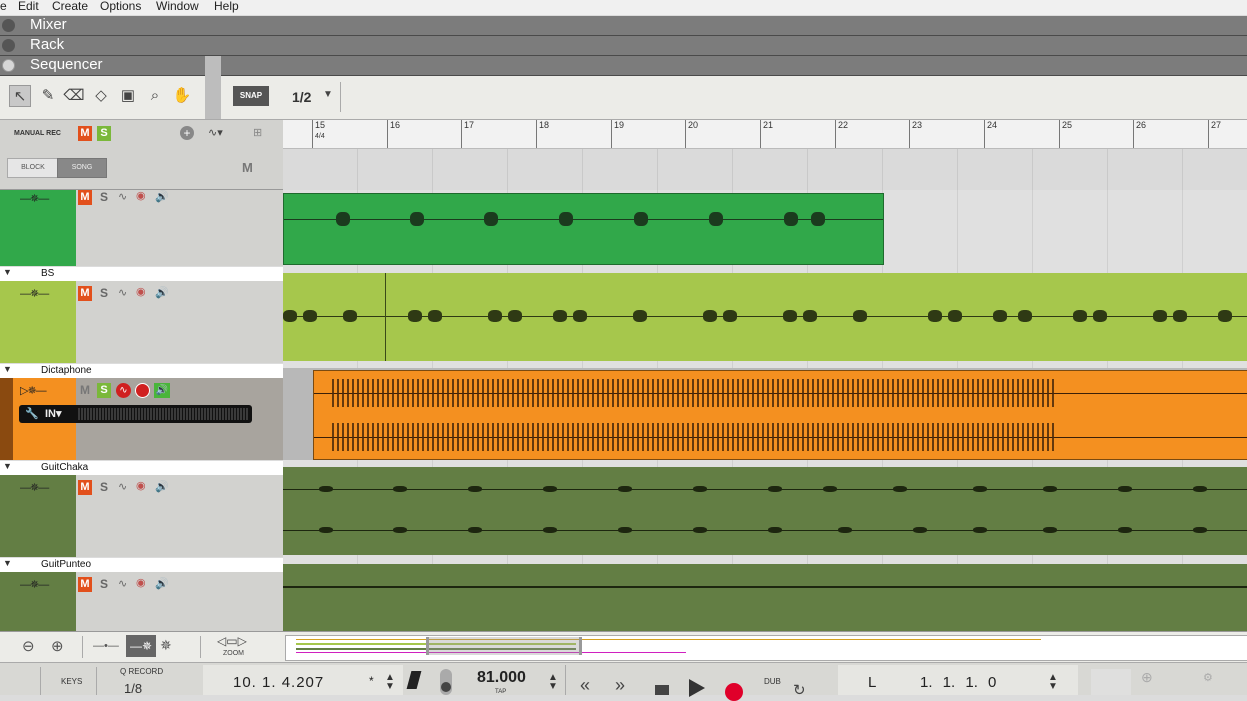 The image size is (1247, 701). What do you see at coordinates (162, 583) in the screenshot?
I see `track-guitpunteo-monitor-icon: 🔊` at bounding box center [162, 583].